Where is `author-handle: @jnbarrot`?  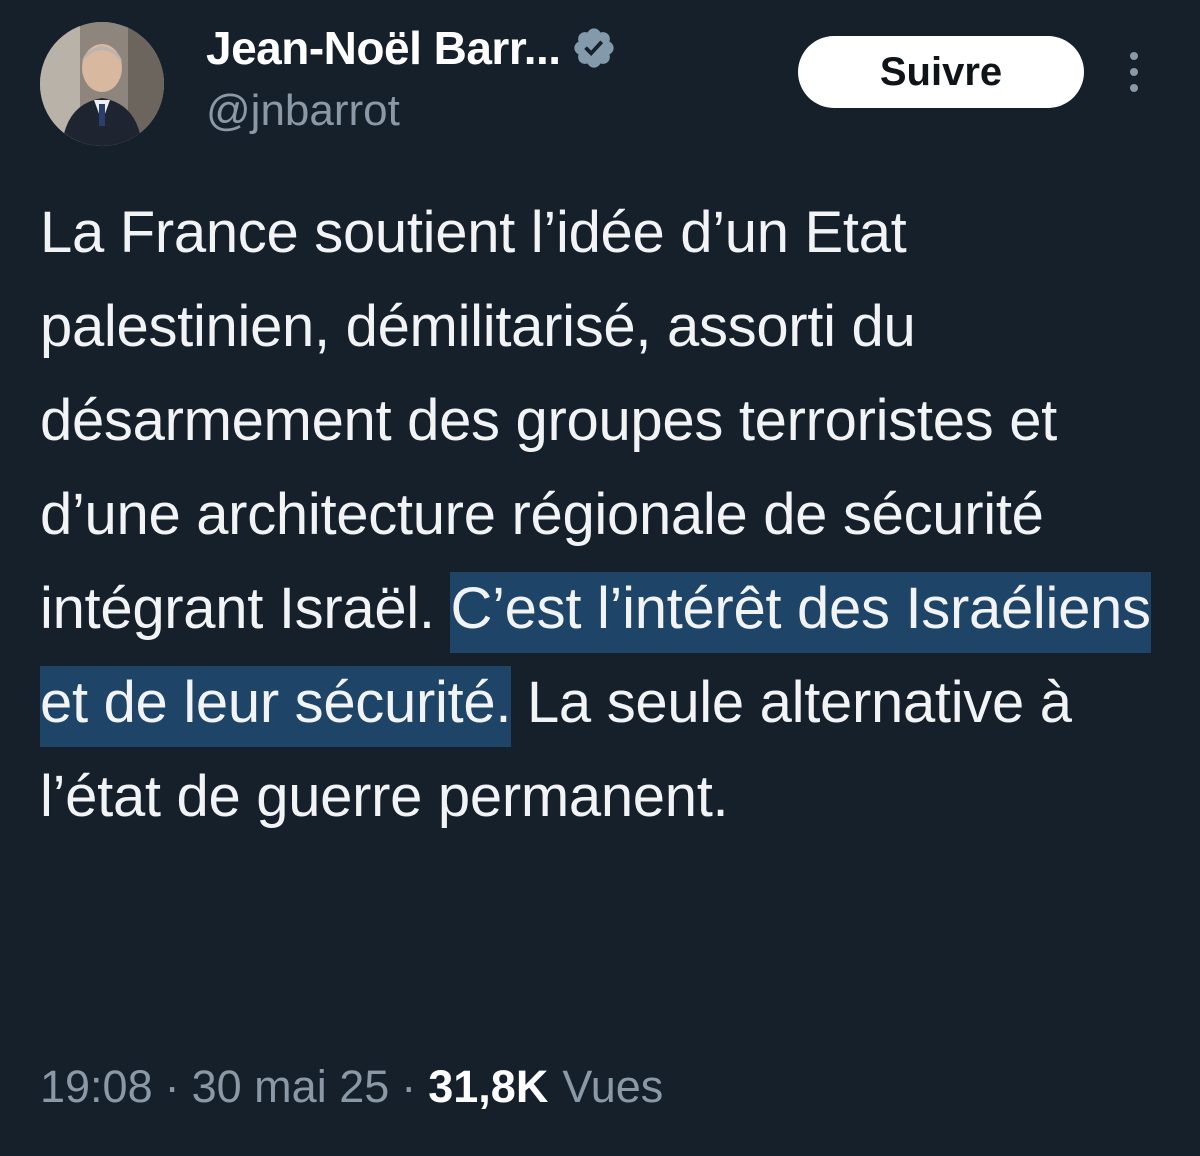 author-handle: @jnbarrot is located at coordinates (303, 111).